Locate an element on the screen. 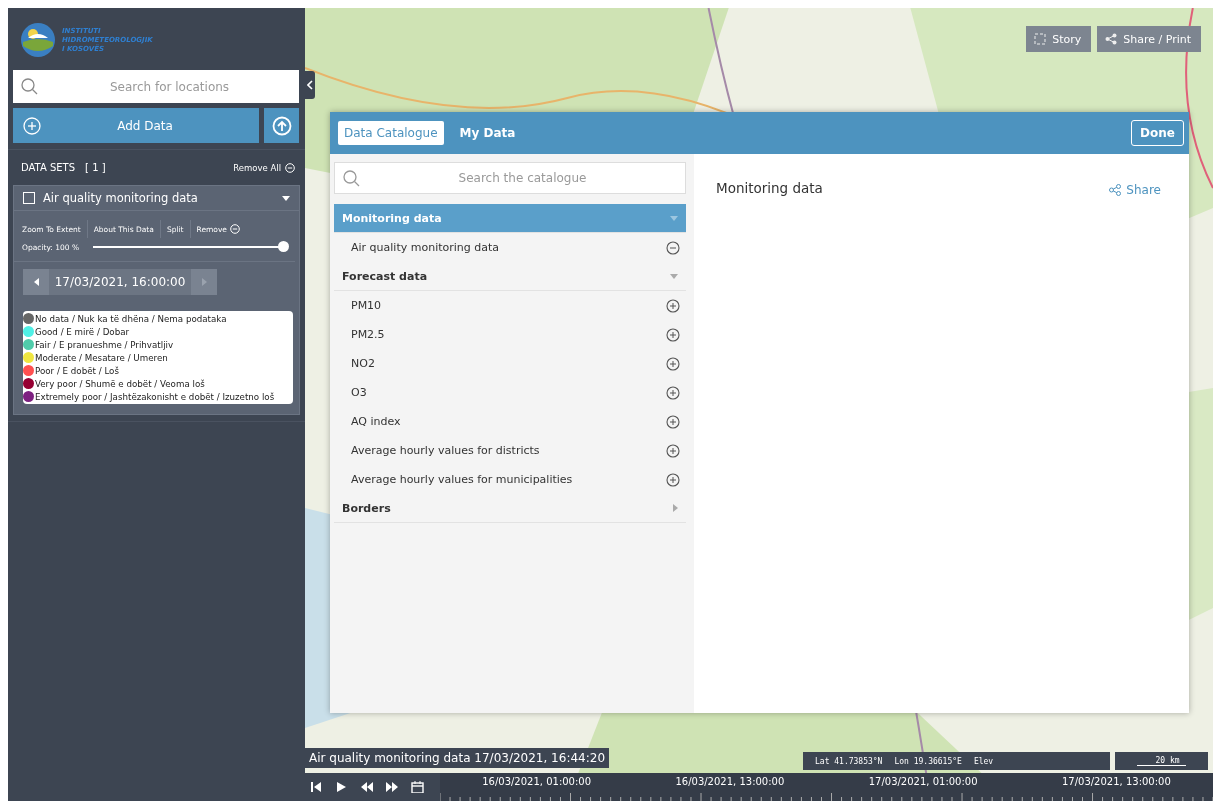  catalogue-group: Forecast data is located at coordinates (510, 276).